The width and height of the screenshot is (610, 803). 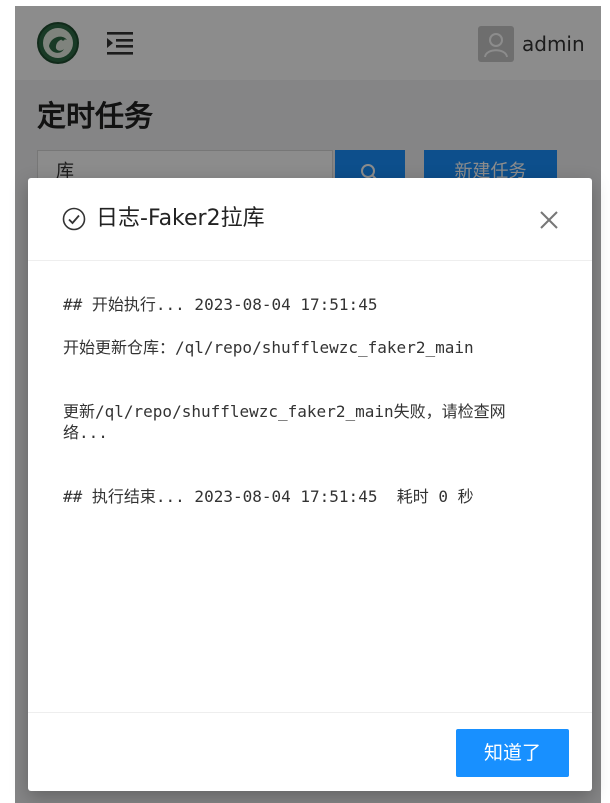 I want to click on log-line: ## 执行结束... 2023-08-04 17:51:45 耗时 0 秒, so click(x=268, y=496).